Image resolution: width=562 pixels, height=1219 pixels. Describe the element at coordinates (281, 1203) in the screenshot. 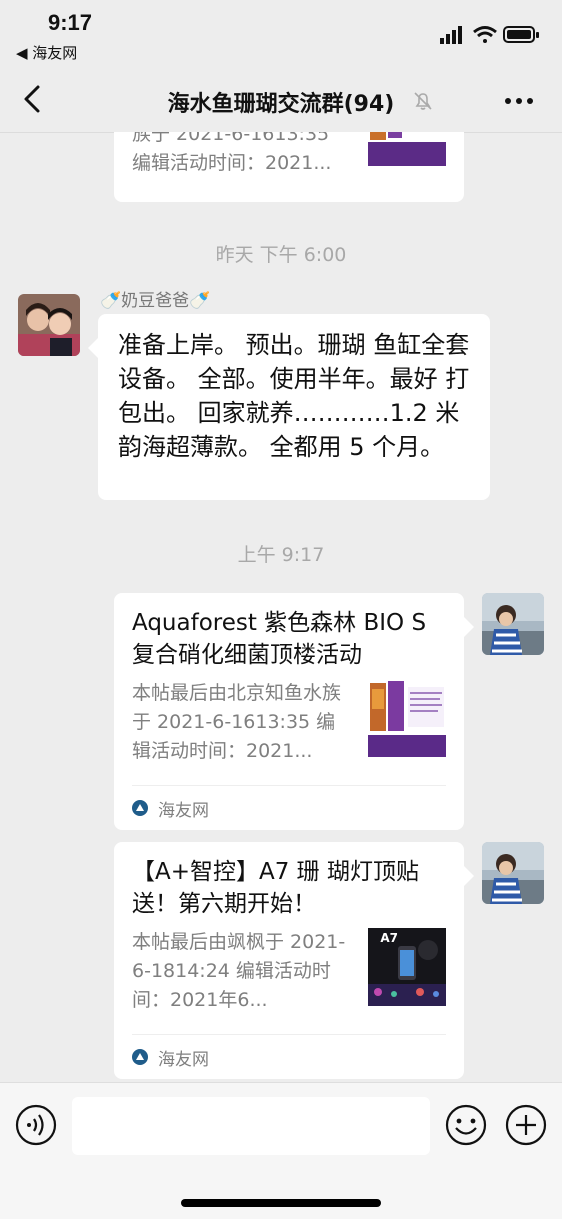

I see `home-indicator` at that location.